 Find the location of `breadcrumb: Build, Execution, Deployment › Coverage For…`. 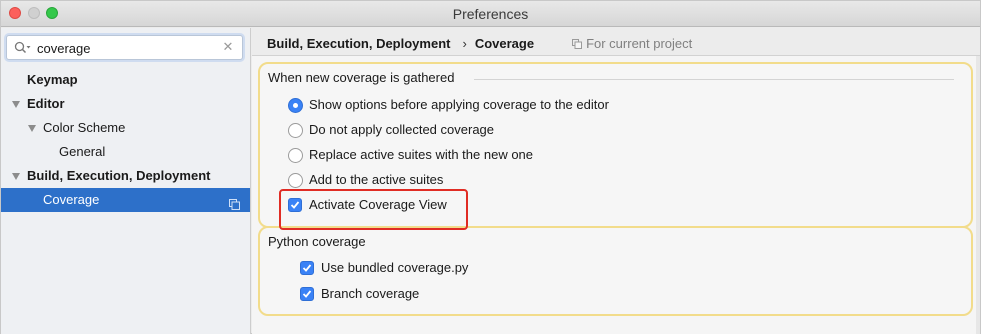

breadcrumb: Build, Execution, Deployment › Coverage For… is located at coordinates (479, 44).